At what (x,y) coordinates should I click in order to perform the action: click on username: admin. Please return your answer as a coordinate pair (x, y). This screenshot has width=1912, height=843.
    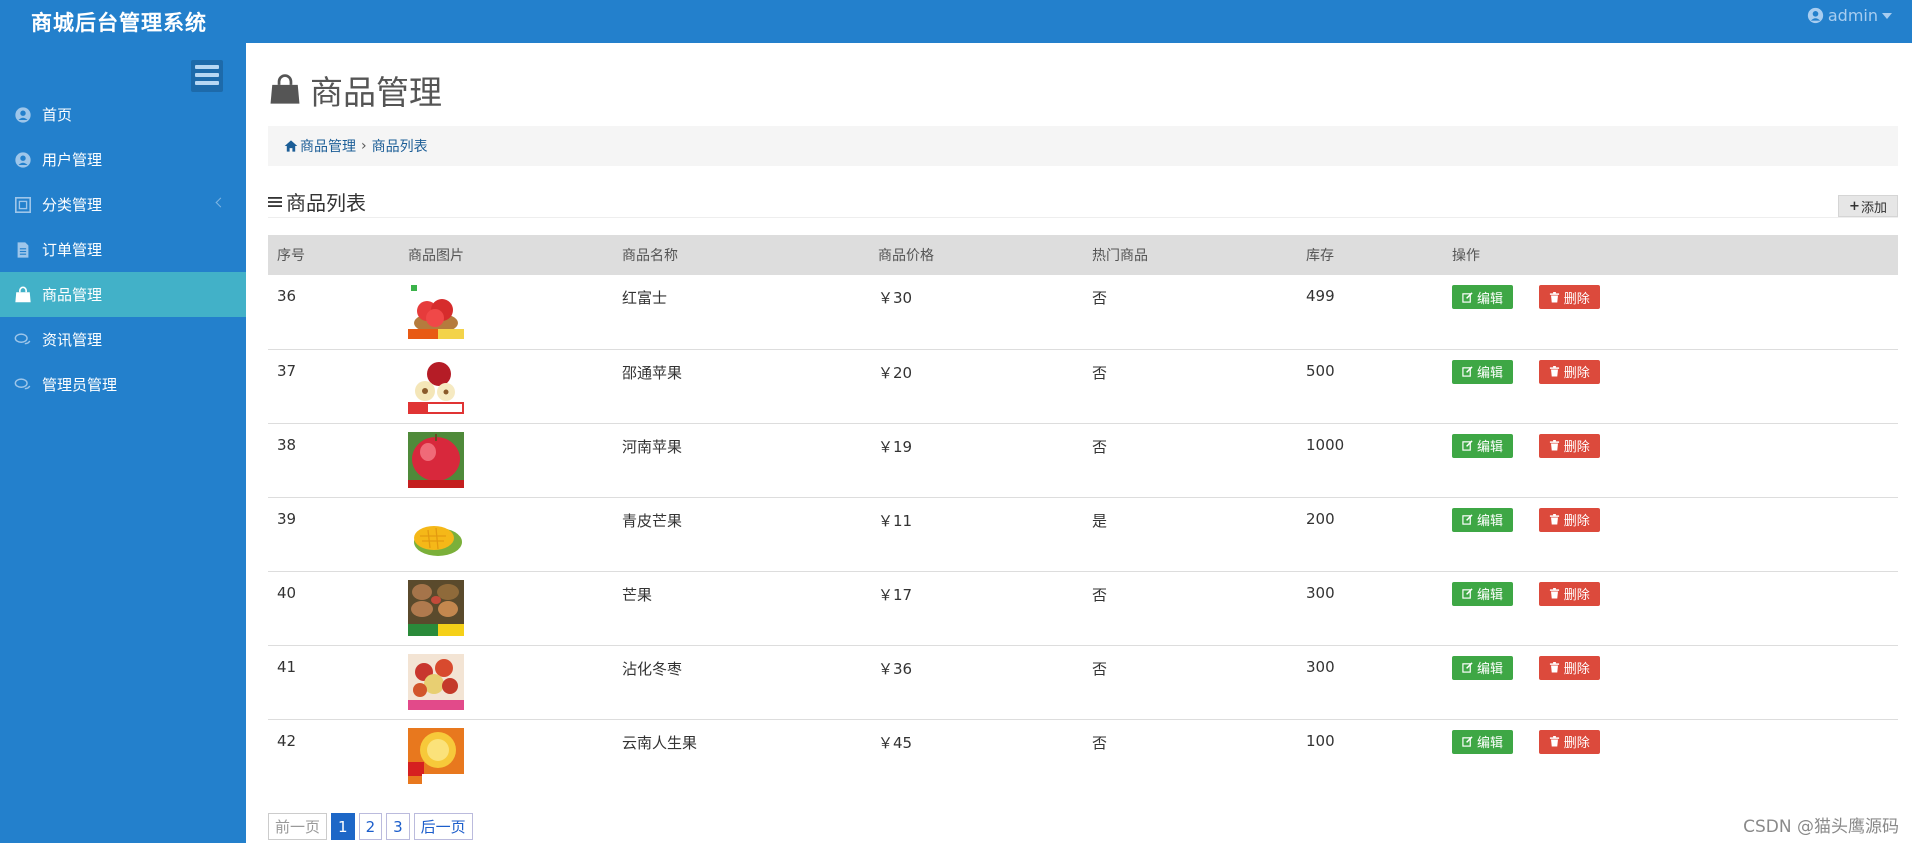
    Looking at the image, I should click on (1852, 15).